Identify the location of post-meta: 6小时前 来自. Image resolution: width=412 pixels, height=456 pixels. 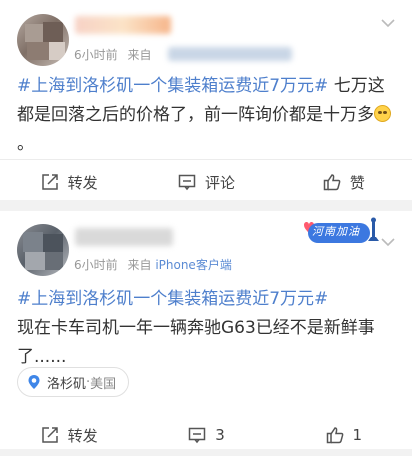
(112, 54).